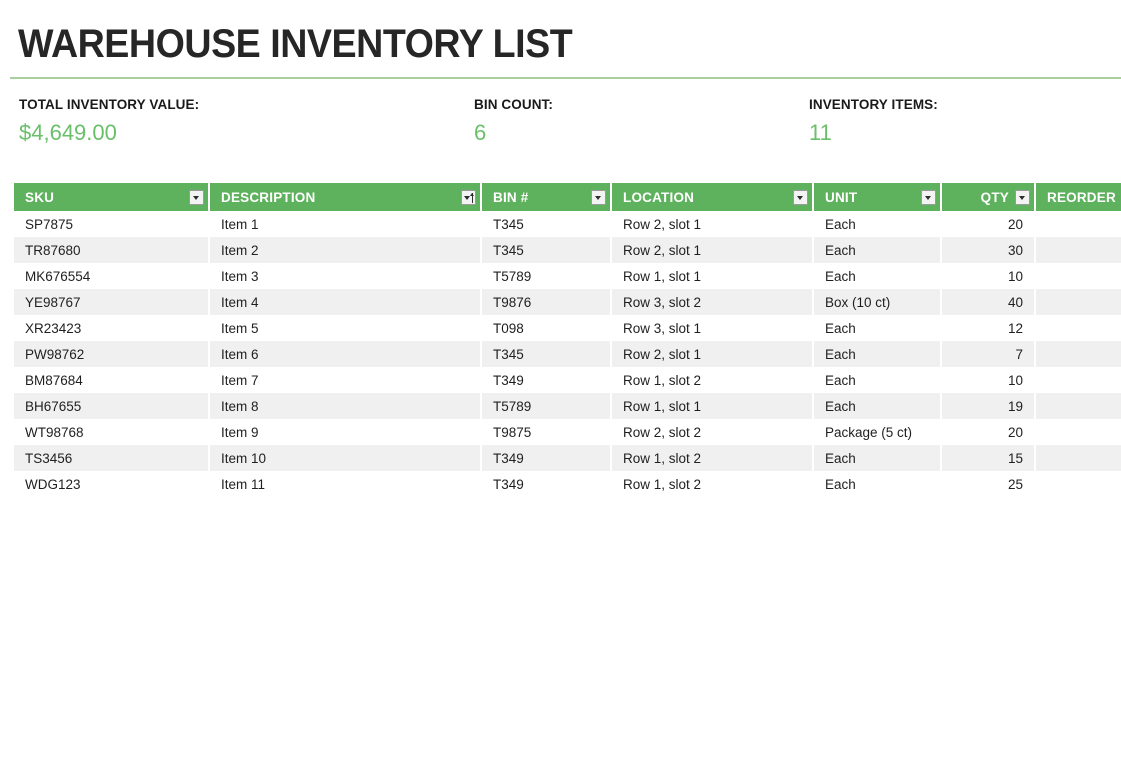 The image size is (1121, 768). I want to click on cell-description: Item 4, so click(346, 302).